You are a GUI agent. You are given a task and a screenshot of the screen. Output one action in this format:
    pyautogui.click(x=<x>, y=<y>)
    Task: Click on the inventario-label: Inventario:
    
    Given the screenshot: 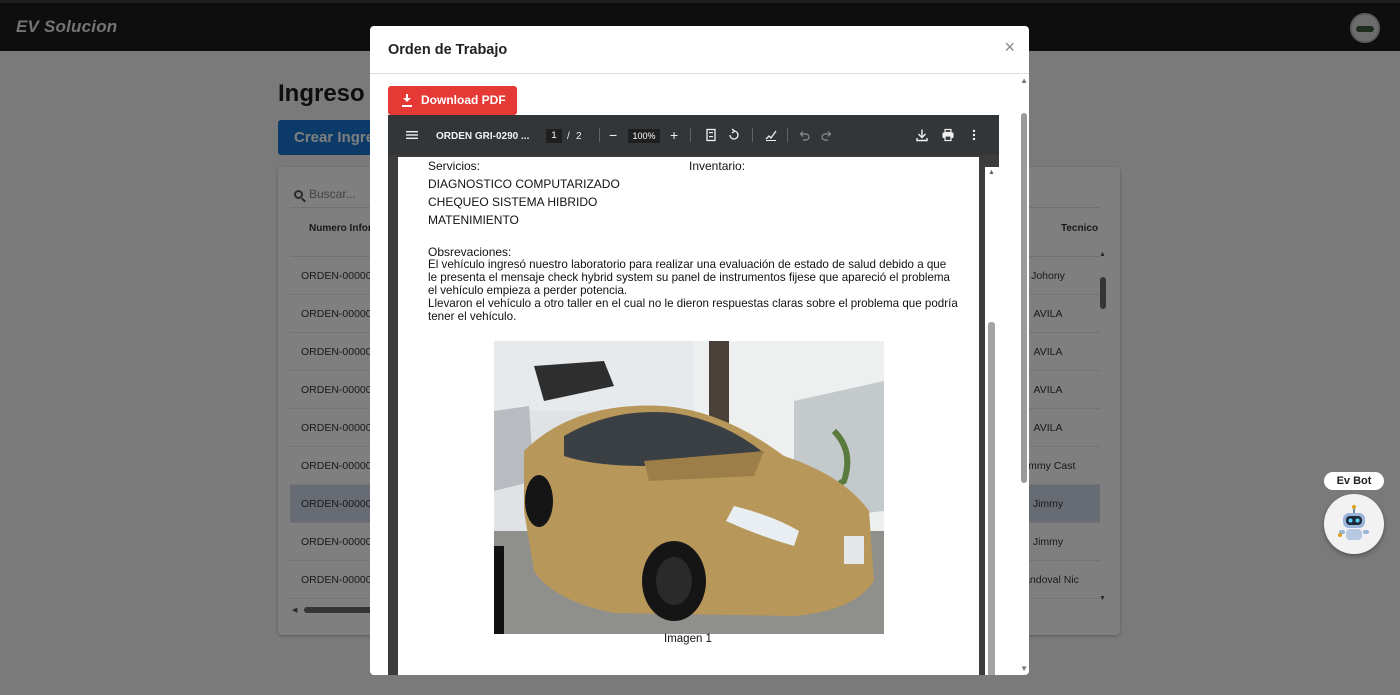 What is the action you would take?
    pyautogui.click(x=717, y=166)
    